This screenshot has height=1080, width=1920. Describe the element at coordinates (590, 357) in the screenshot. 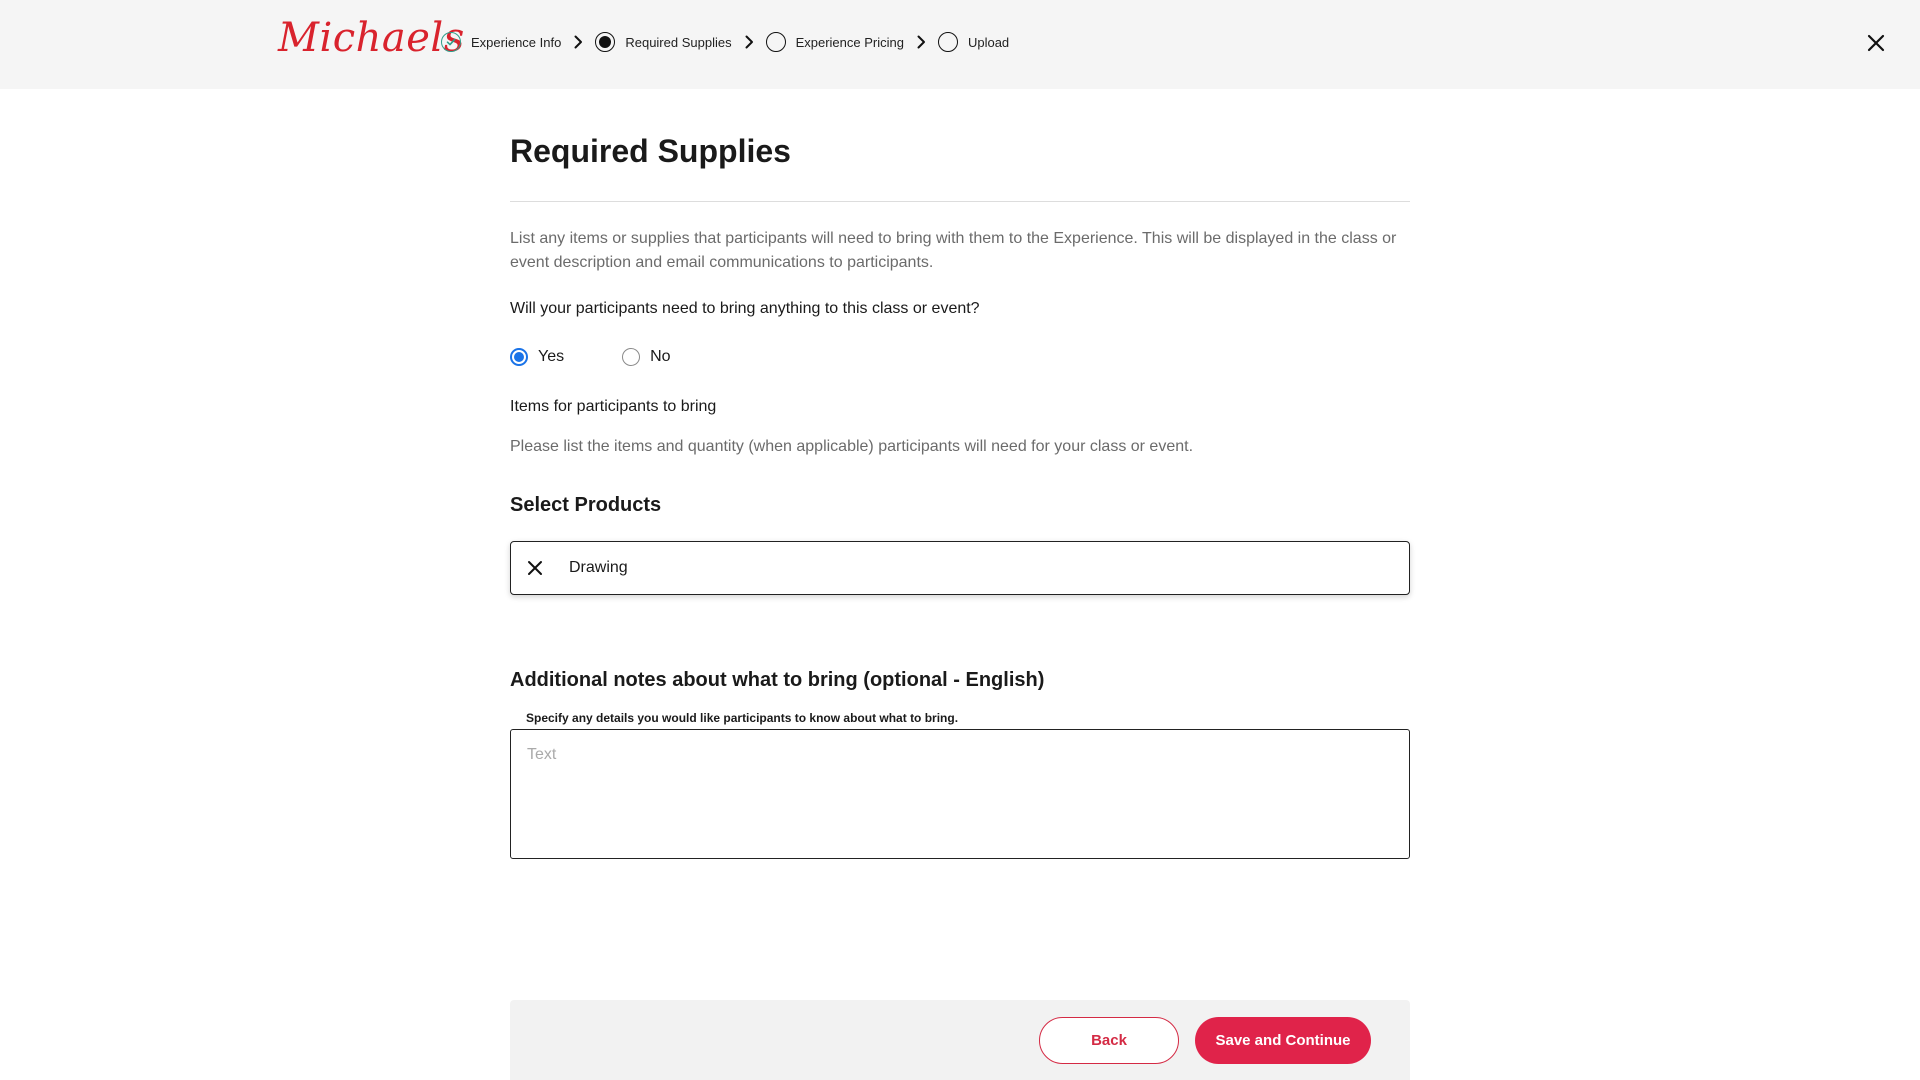

I see `bring-radio-group: Yes No` at that location.